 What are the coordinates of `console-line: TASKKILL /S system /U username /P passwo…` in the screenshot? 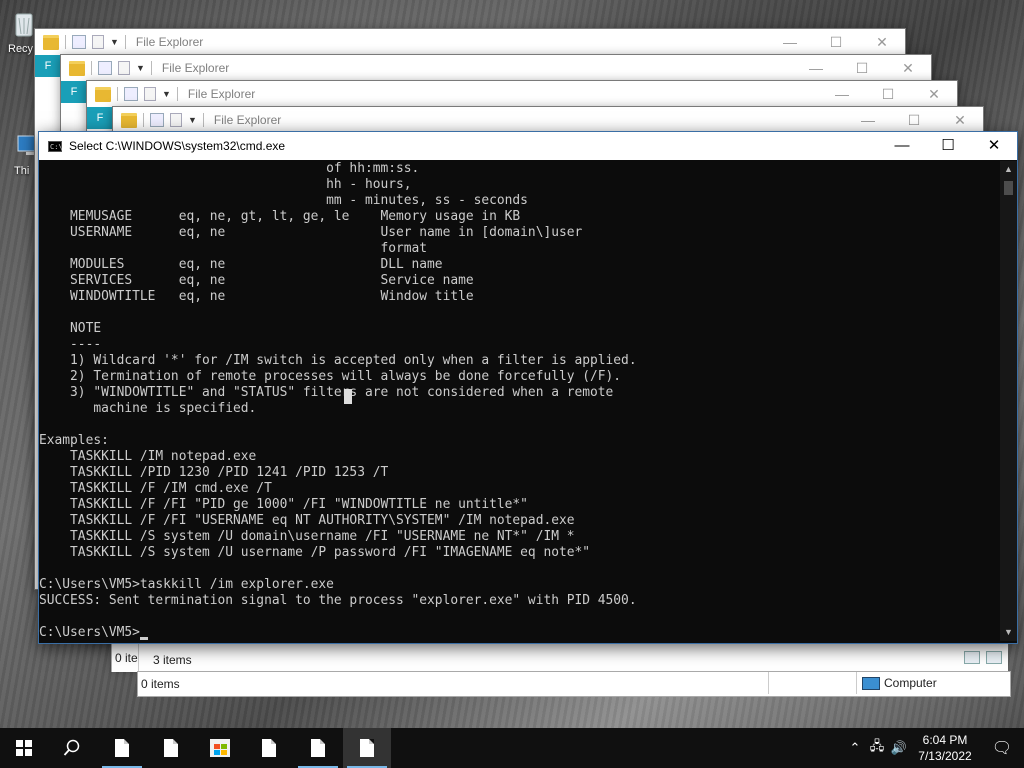 It's located at (315, 552).